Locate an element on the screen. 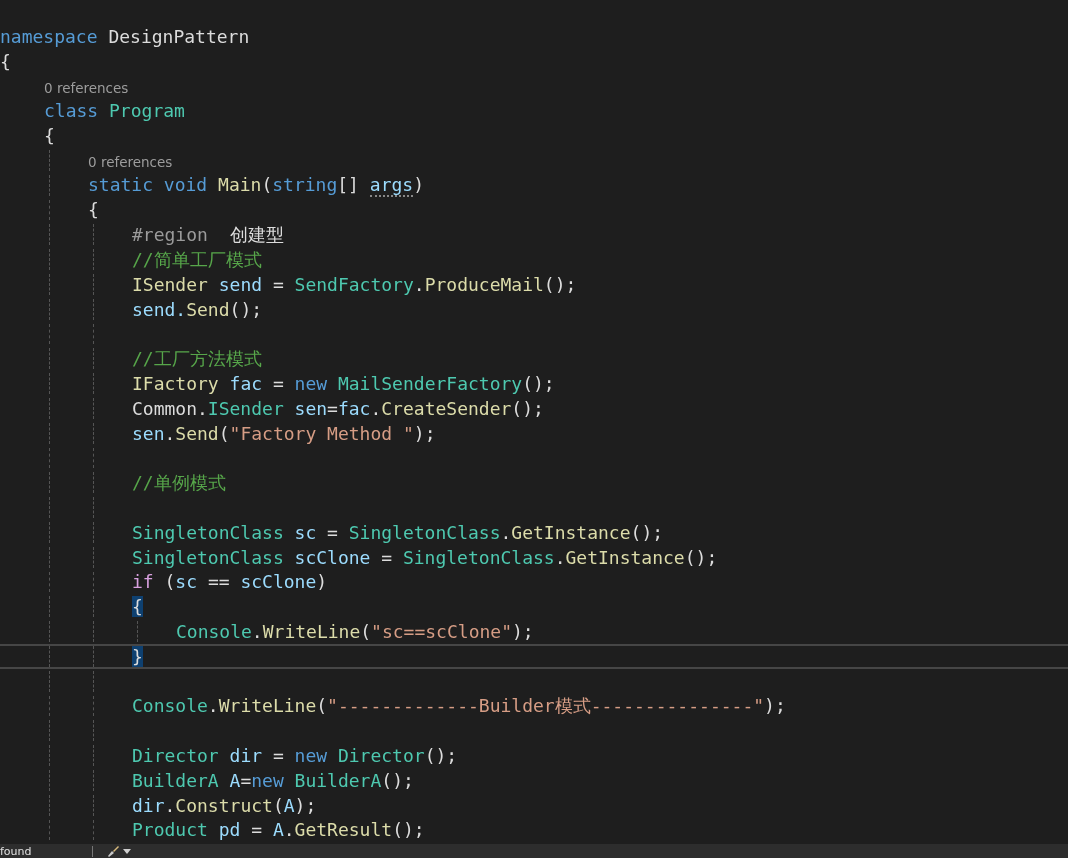 The height and width of the screenshot is (858, 1068). code-line: if (sc == scClone) is located at coordinates (230, 582).